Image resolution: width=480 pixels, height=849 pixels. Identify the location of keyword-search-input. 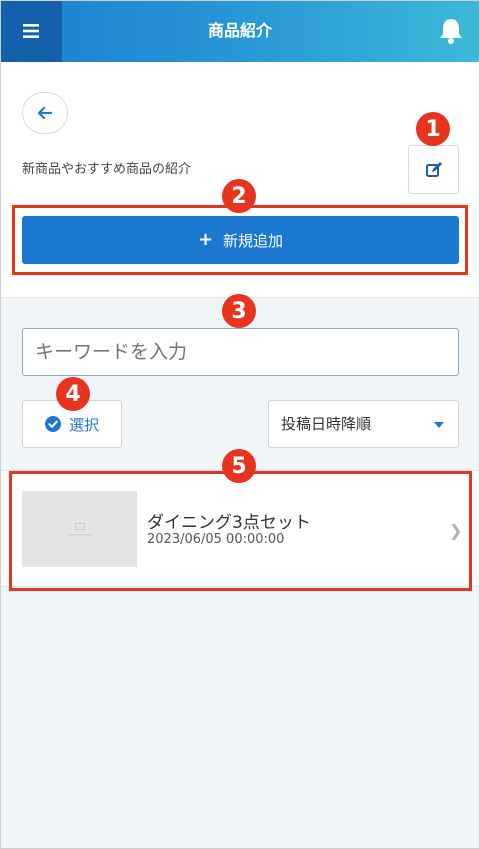
(240, 352).